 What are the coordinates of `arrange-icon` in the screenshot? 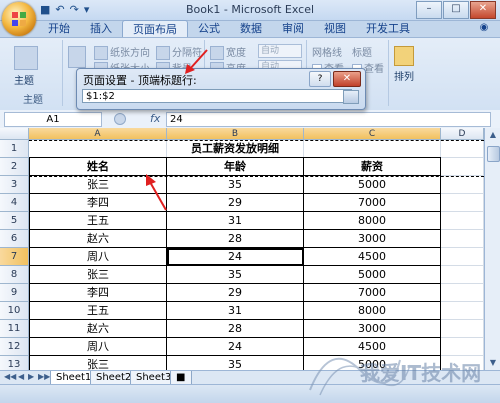 It's located at (404, 56).